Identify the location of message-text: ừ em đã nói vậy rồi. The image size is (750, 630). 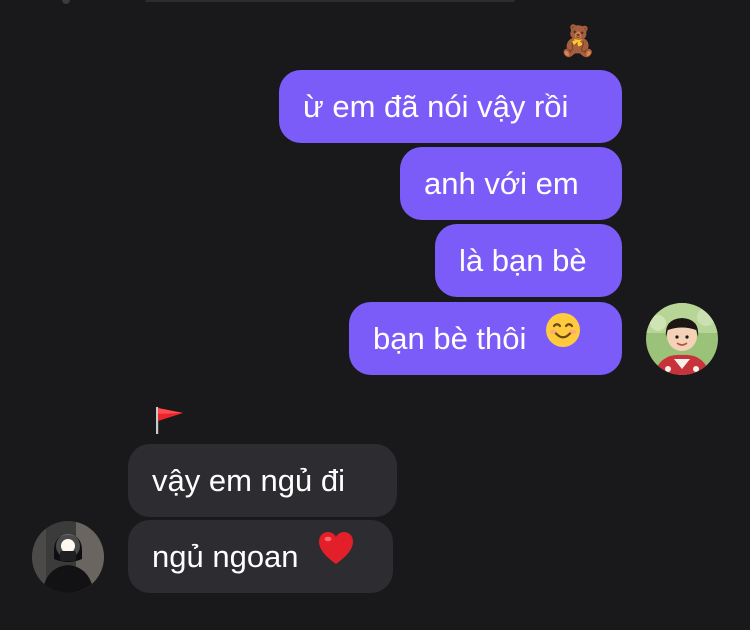
(436, 106).